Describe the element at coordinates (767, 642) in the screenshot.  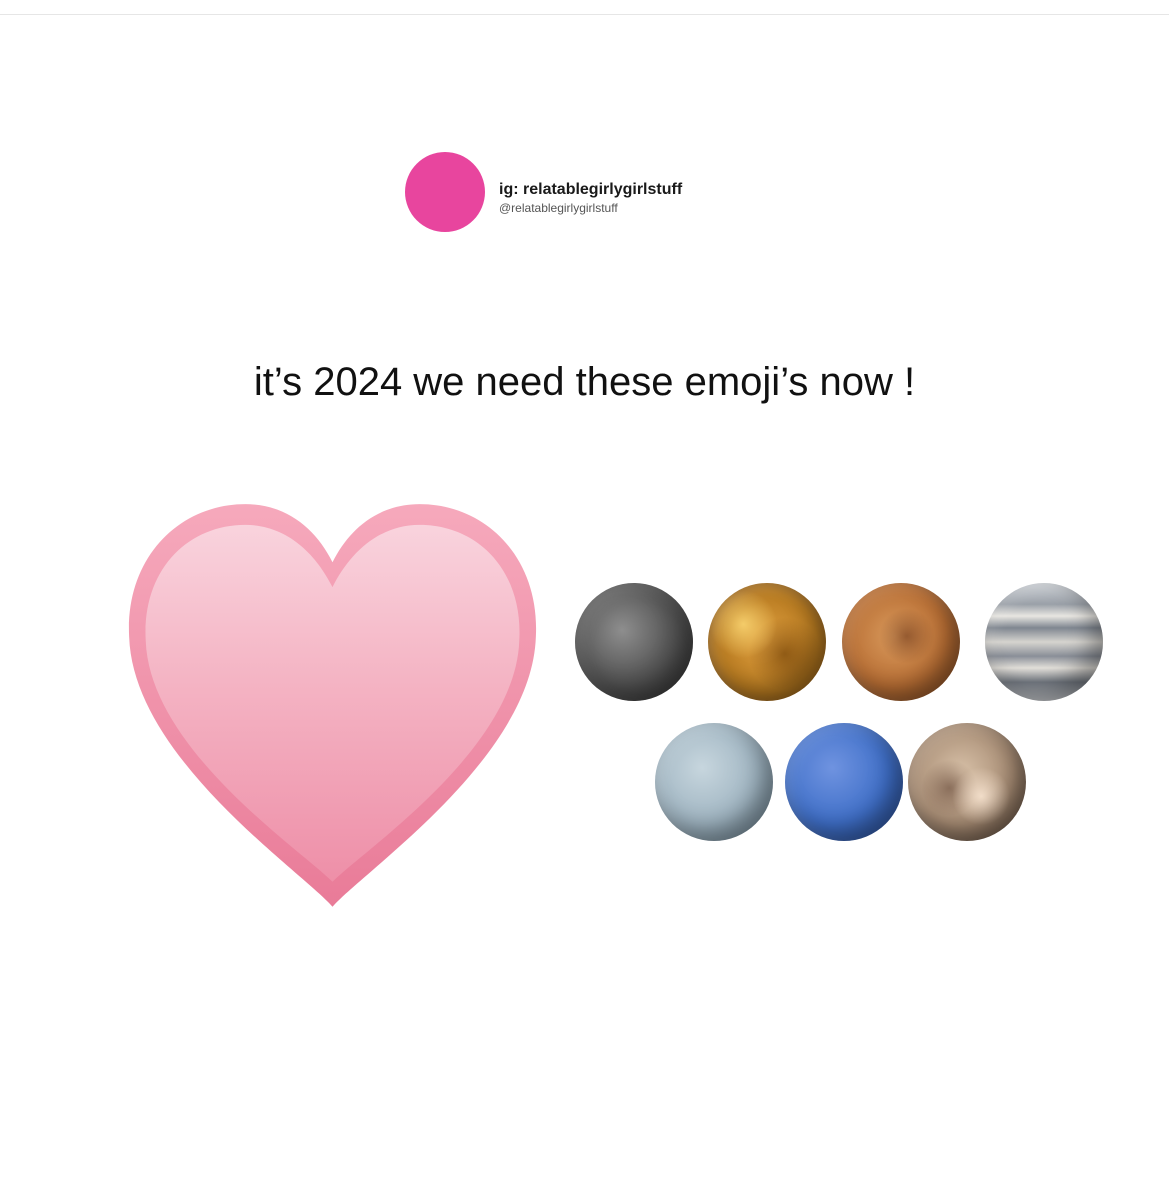
I see `venus-icon` at that location.